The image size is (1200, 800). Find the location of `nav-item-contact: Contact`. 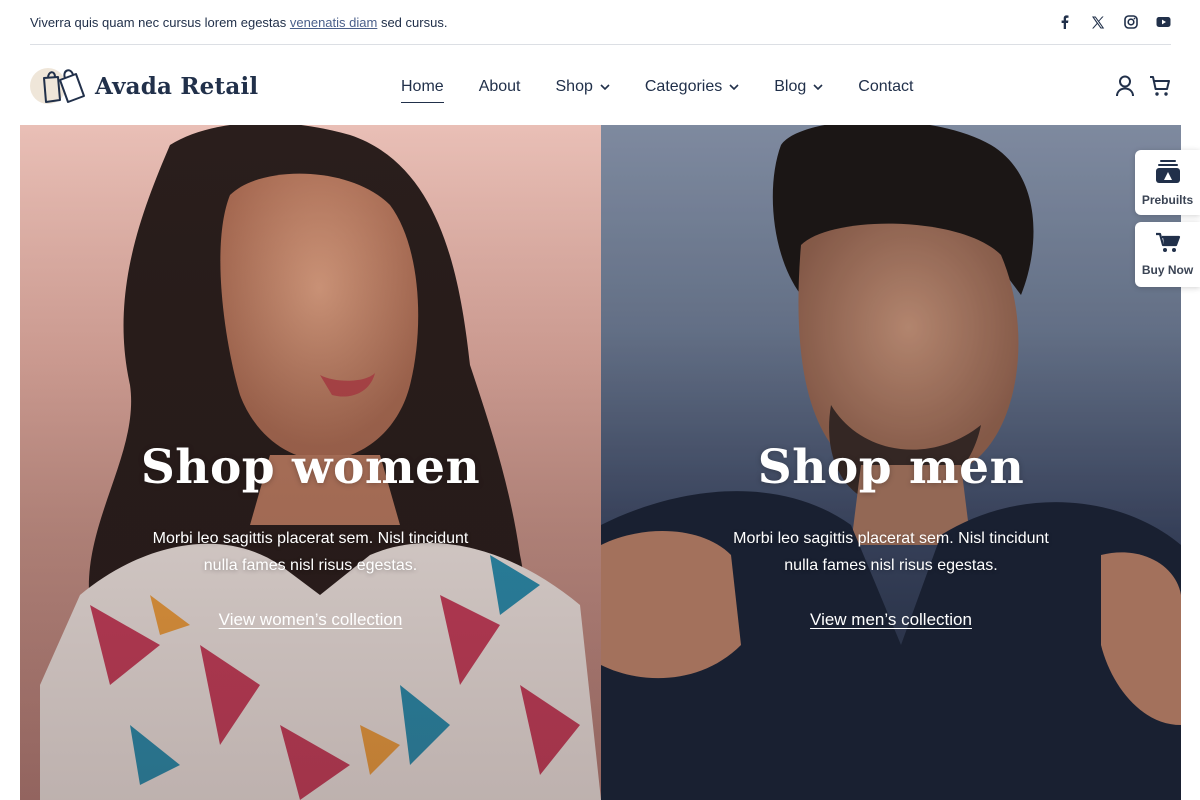

nav-item-contact: Contact is located at coordinates (885, 87).